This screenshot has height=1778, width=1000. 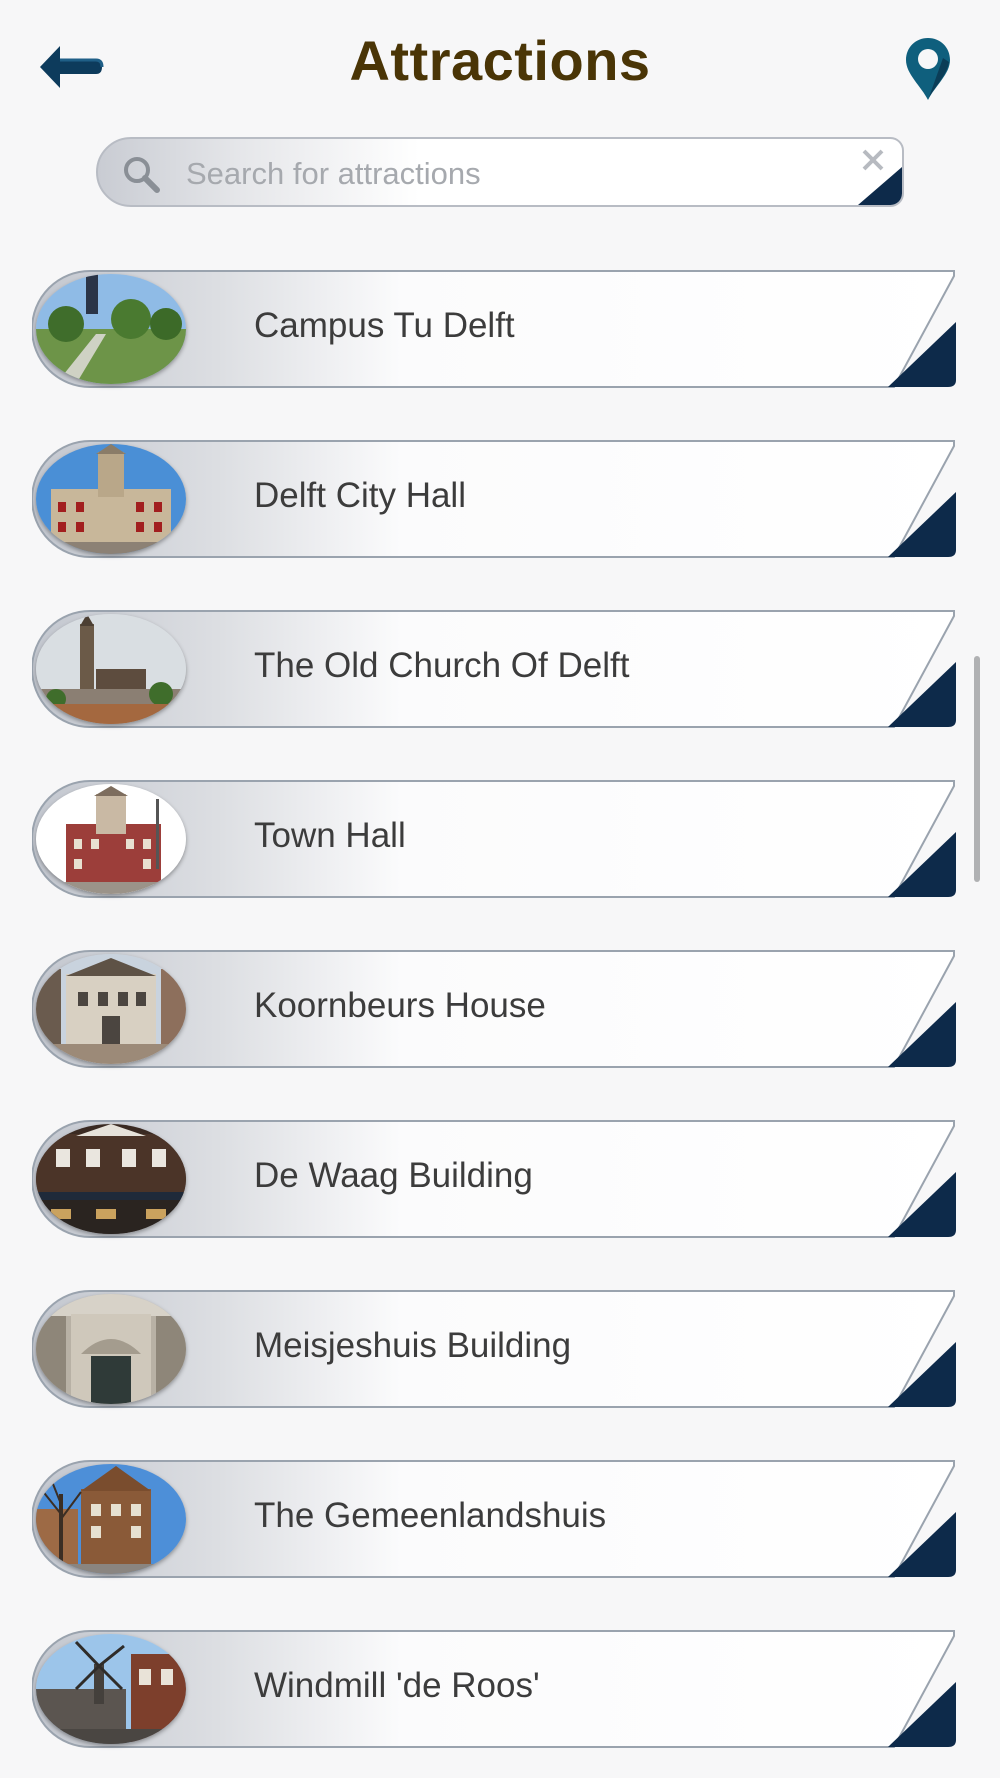 I want to click on page-title: Attractions, so click(x=500, y=60).